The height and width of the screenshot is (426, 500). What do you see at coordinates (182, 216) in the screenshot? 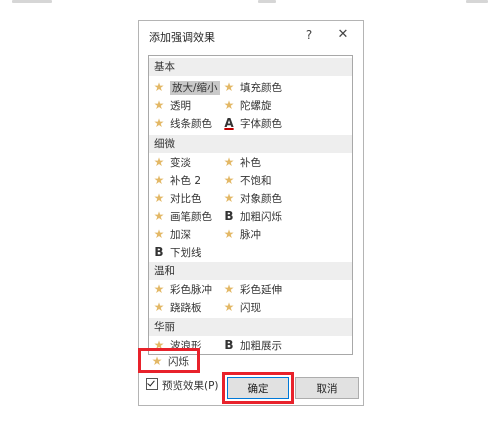
I see `effect-item-brush-color: ★ 画笔颜色` at bounding box center [182, 216].